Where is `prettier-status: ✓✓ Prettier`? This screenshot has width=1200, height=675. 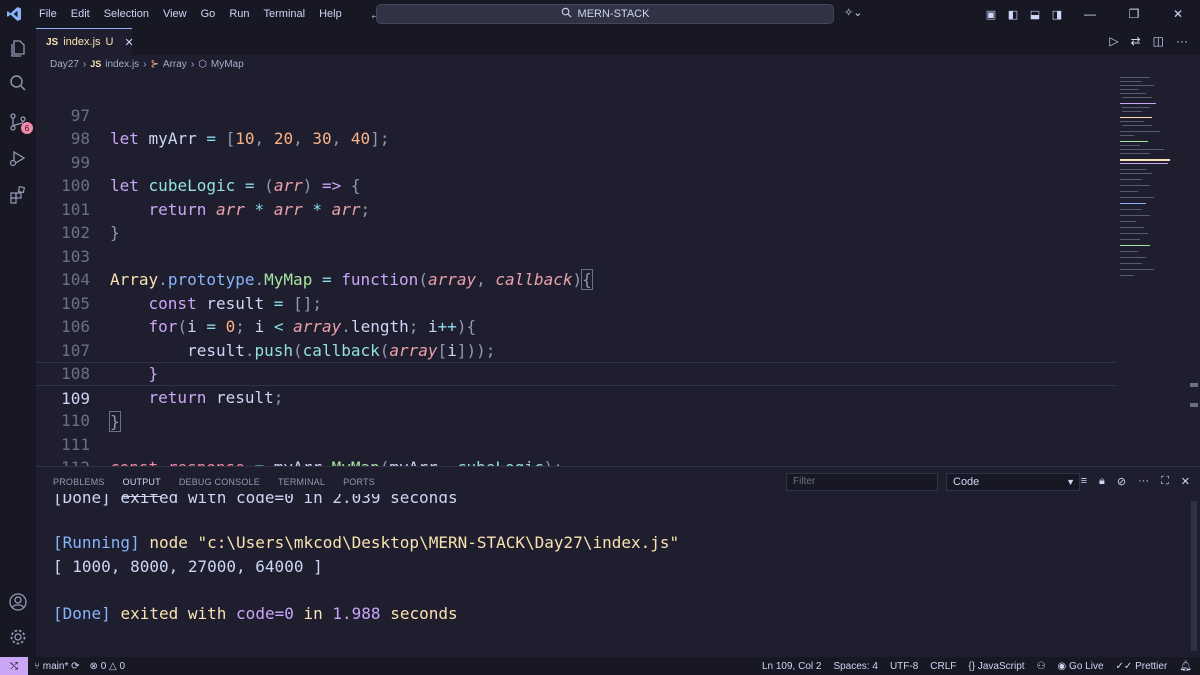
prettier-status: ✓✓ Prettier is located at coordinates (1142, 666).